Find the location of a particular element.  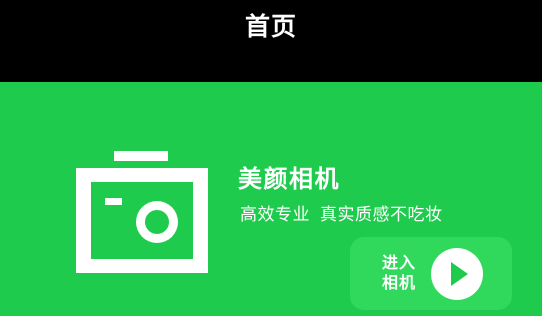

tagline: 高效专业 真实质感不吃妆 is located at coordinates (341, 215).